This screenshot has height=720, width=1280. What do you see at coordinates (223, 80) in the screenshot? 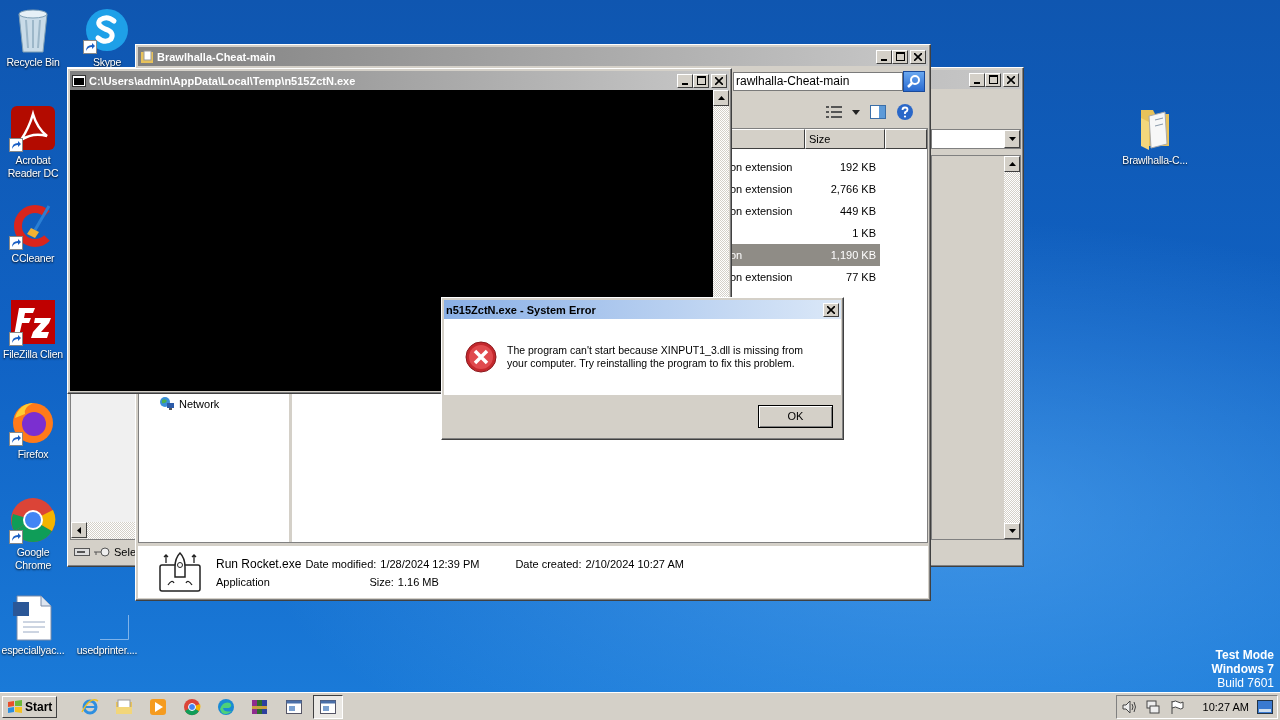
I see `window-title: C:\Users\admin\AppData\Local\Temp\n515ZctN.exe` at bounding box center [223, 80].